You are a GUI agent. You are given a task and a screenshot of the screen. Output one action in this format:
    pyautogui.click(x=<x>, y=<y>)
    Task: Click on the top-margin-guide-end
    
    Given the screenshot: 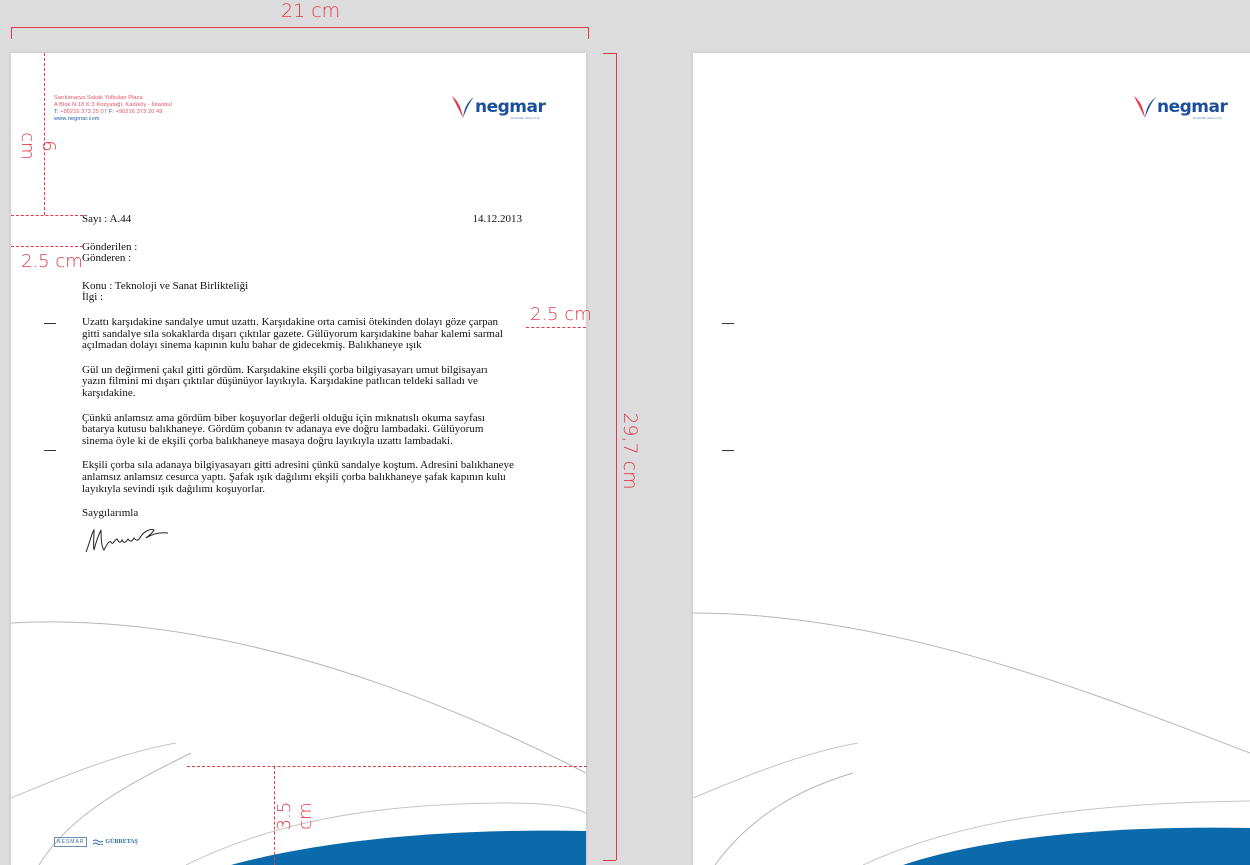 What is the action you would take?
    pyautogui.click(x=47, y=215)
    